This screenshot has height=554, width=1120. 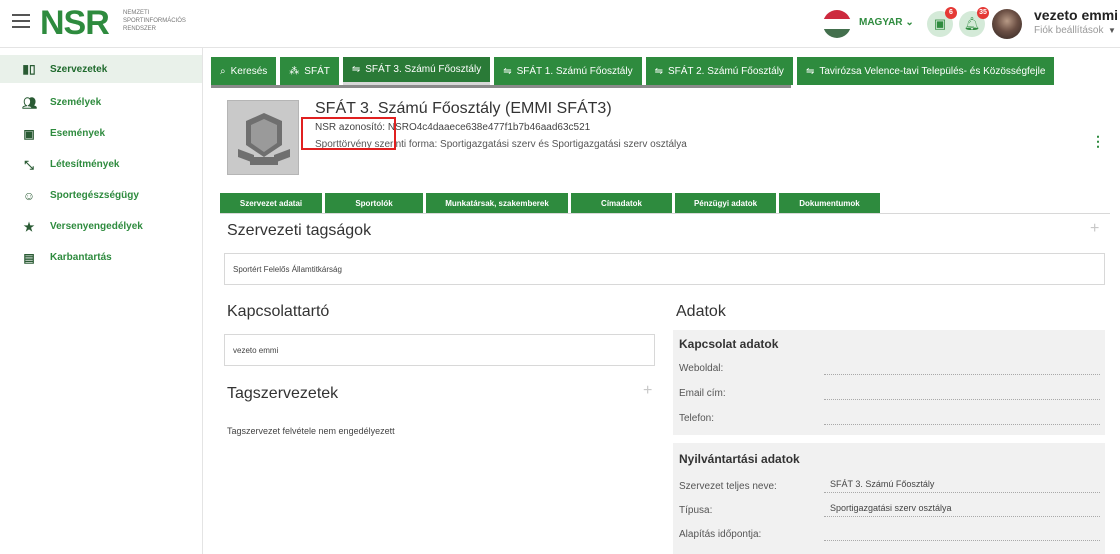 I want to click on founding-date-label: Alapítás időpontja:, so click(x=720, y=534).